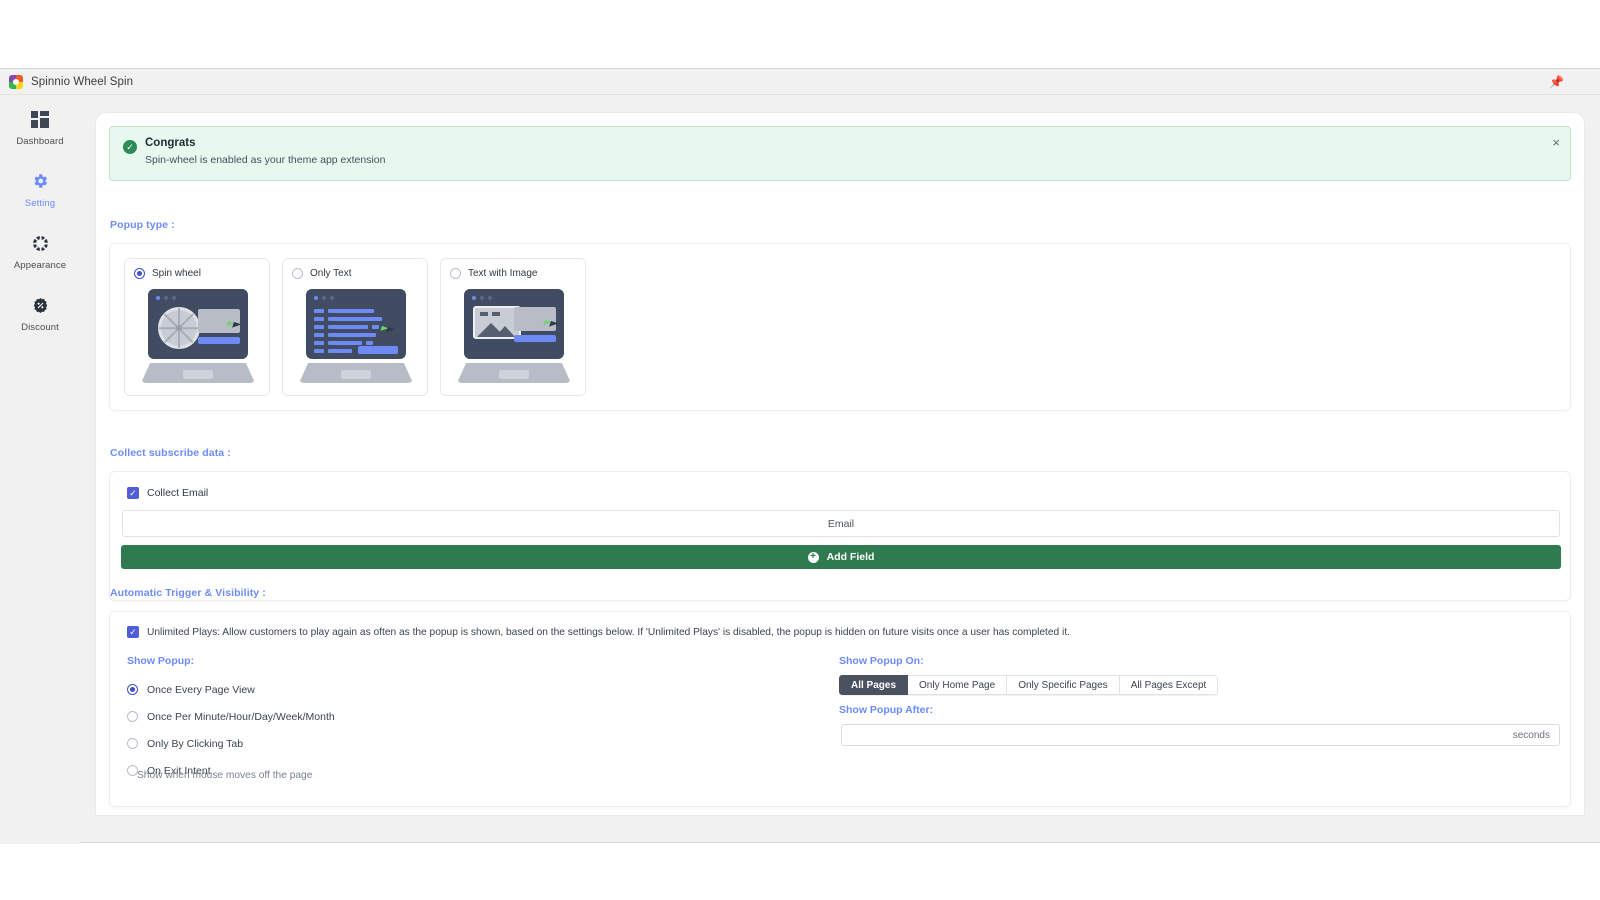 This screenshot has height=900, width=1600. I want to click on laptop-text-image-illustration, so click(514, 337).